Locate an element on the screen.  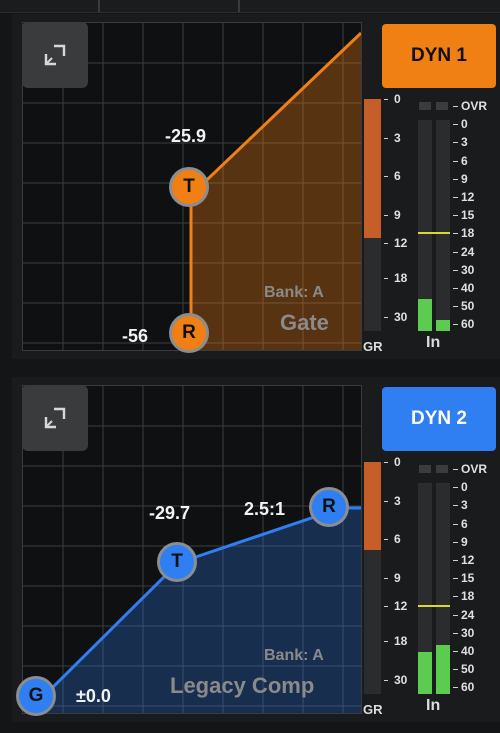
gr-meter is located at coordinates (372, 578).